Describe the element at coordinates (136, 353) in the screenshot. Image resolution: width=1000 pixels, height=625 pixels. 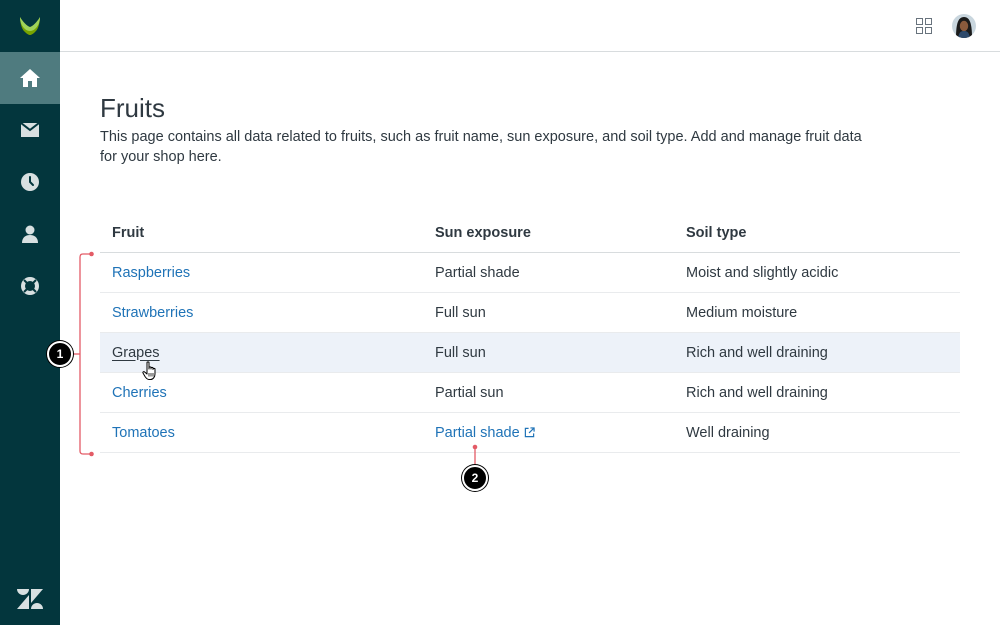
I see `fruit-link-grapes: Grapes` at that location.